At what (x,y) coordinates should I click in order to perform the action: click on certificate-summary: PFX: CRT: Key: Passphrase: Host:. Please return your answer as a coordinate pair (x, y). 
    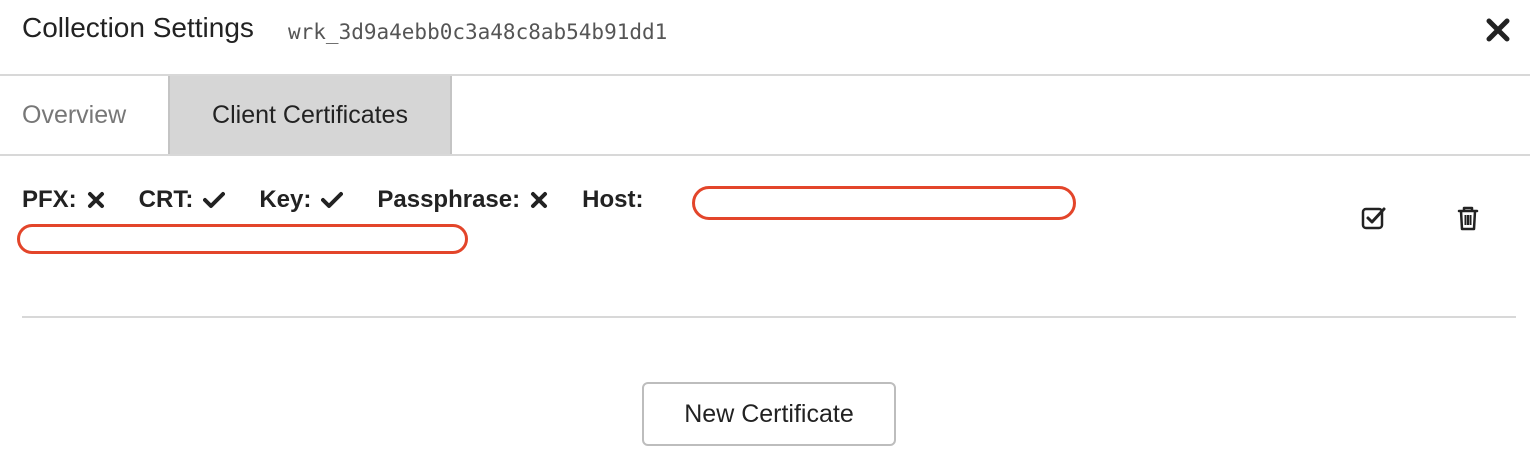
    Looking at the image, I should click on (349, 200).